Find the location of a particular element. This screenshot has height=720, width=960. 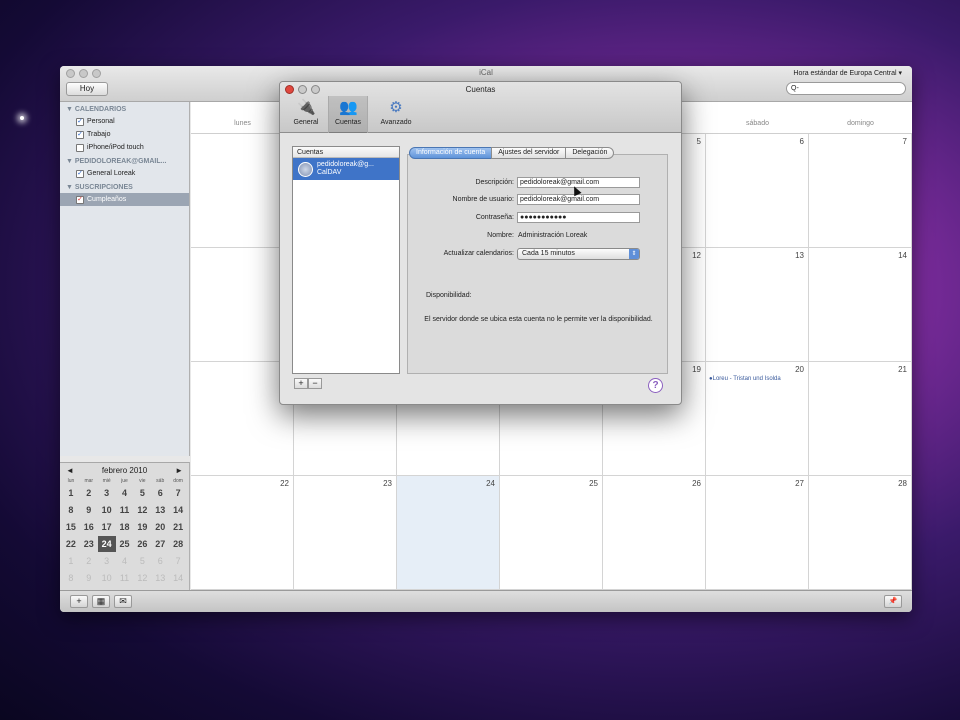

mini-calendar-toggle-button: ▦ is located at coordinates (101, 601).